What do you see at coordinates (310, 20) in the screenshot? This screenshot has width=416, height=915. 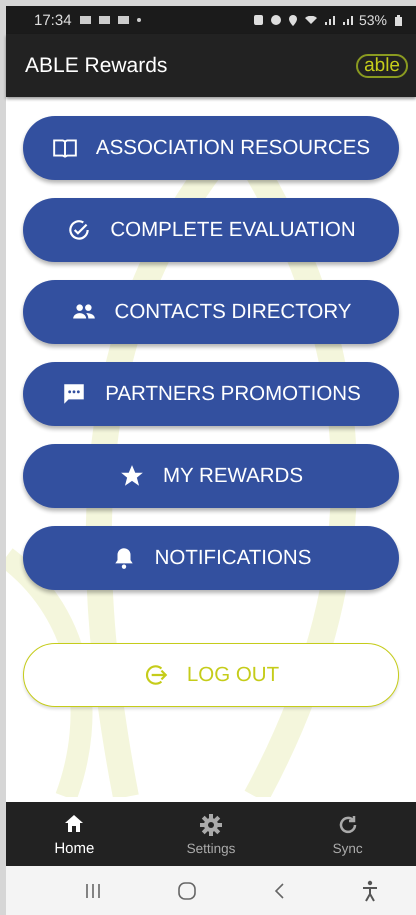 I see `wifi-icon` at bounding box center [310, 20].